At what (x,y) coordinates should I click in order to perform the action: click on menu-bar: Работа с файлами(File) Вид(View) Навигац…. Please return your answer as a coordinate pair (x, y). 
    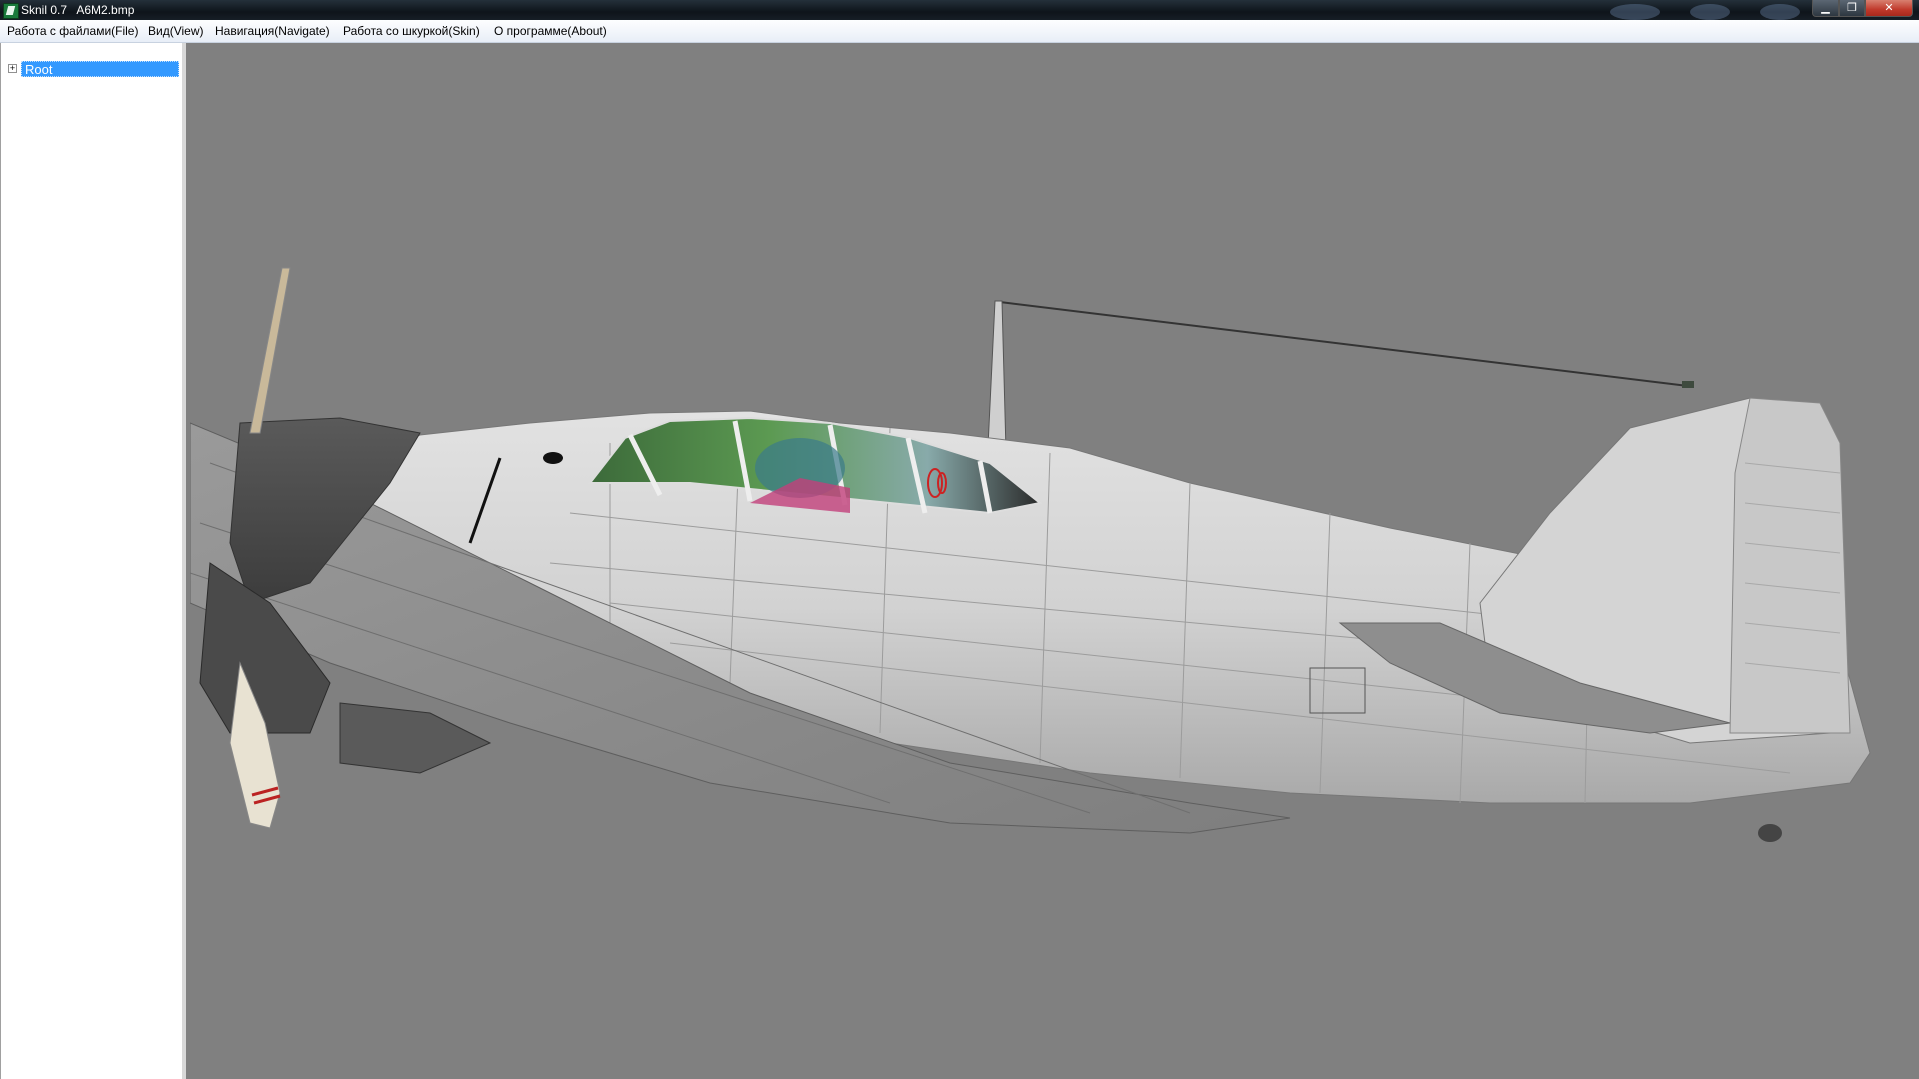
    Looking at the image, I should click on (959, 31).